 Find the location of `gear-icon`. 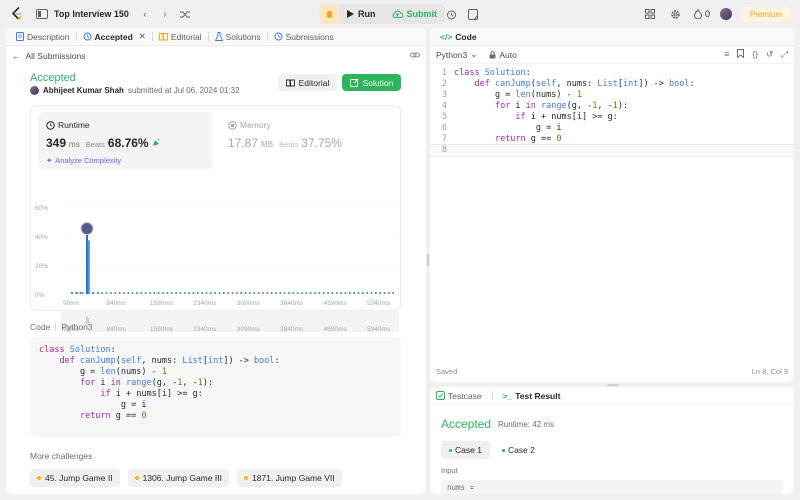

gear-icon is located at coordinates (676, 14).